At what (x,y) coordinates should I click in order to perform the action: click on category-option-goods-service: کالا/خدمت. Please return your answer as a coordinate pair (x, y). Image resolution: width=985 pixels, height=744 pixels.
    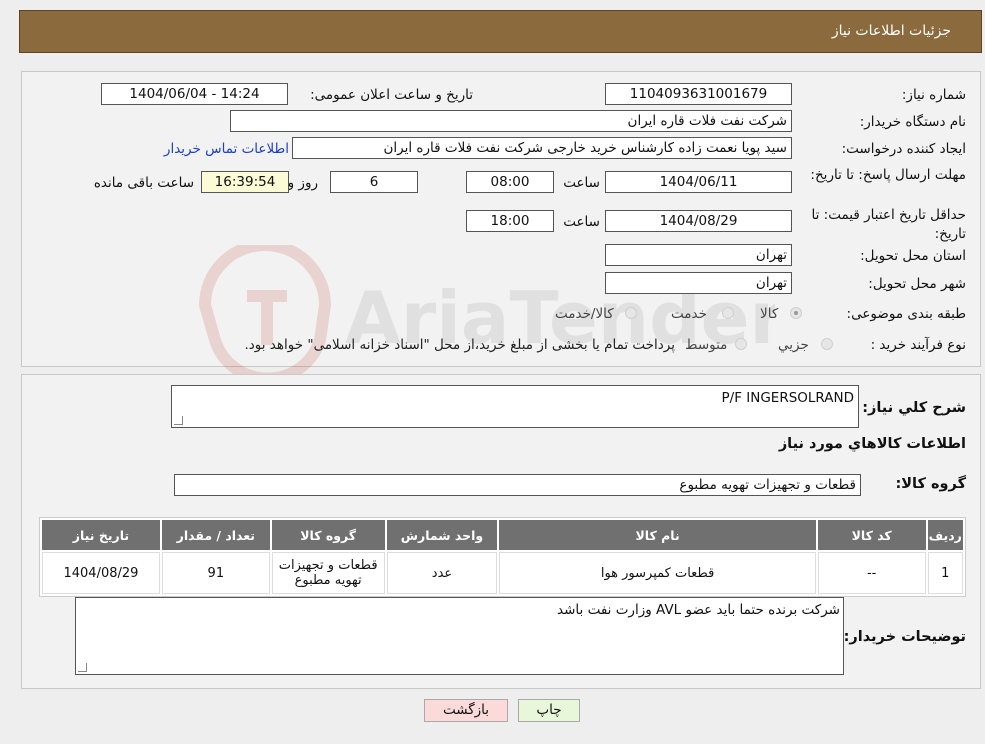
    Looking at the image, I should click on (584, 314).